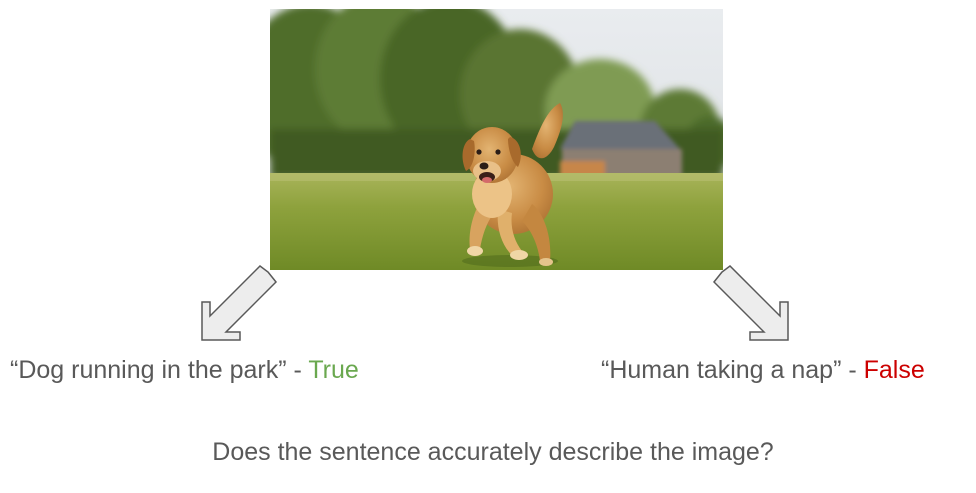  Describe the element at coordinates (721, 370) in the screenshot. I see `caption-text: “Human taking a nap”` at that location.